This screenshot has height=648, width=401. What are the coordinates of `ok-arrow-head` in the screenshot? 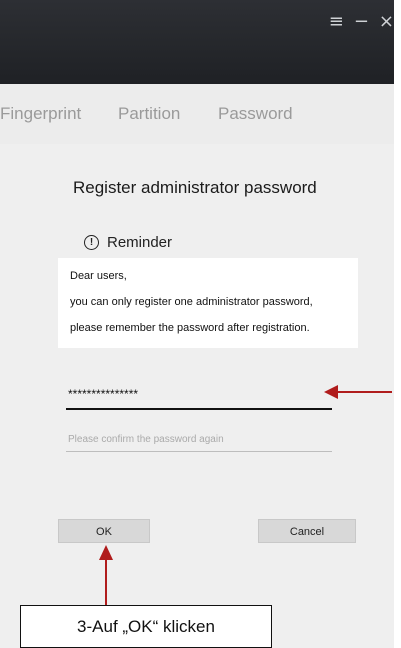 It's located at (106, 552).